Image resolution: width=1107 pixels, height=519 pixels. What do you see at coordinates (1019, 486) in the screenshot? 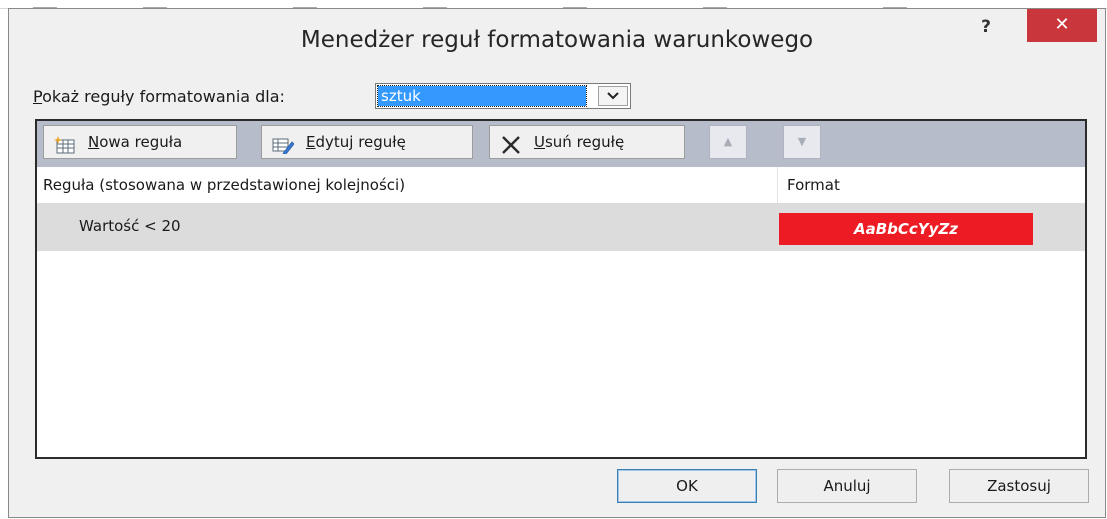
I see `apply-button: Zastosuj` at bounding box center [1019, 486].